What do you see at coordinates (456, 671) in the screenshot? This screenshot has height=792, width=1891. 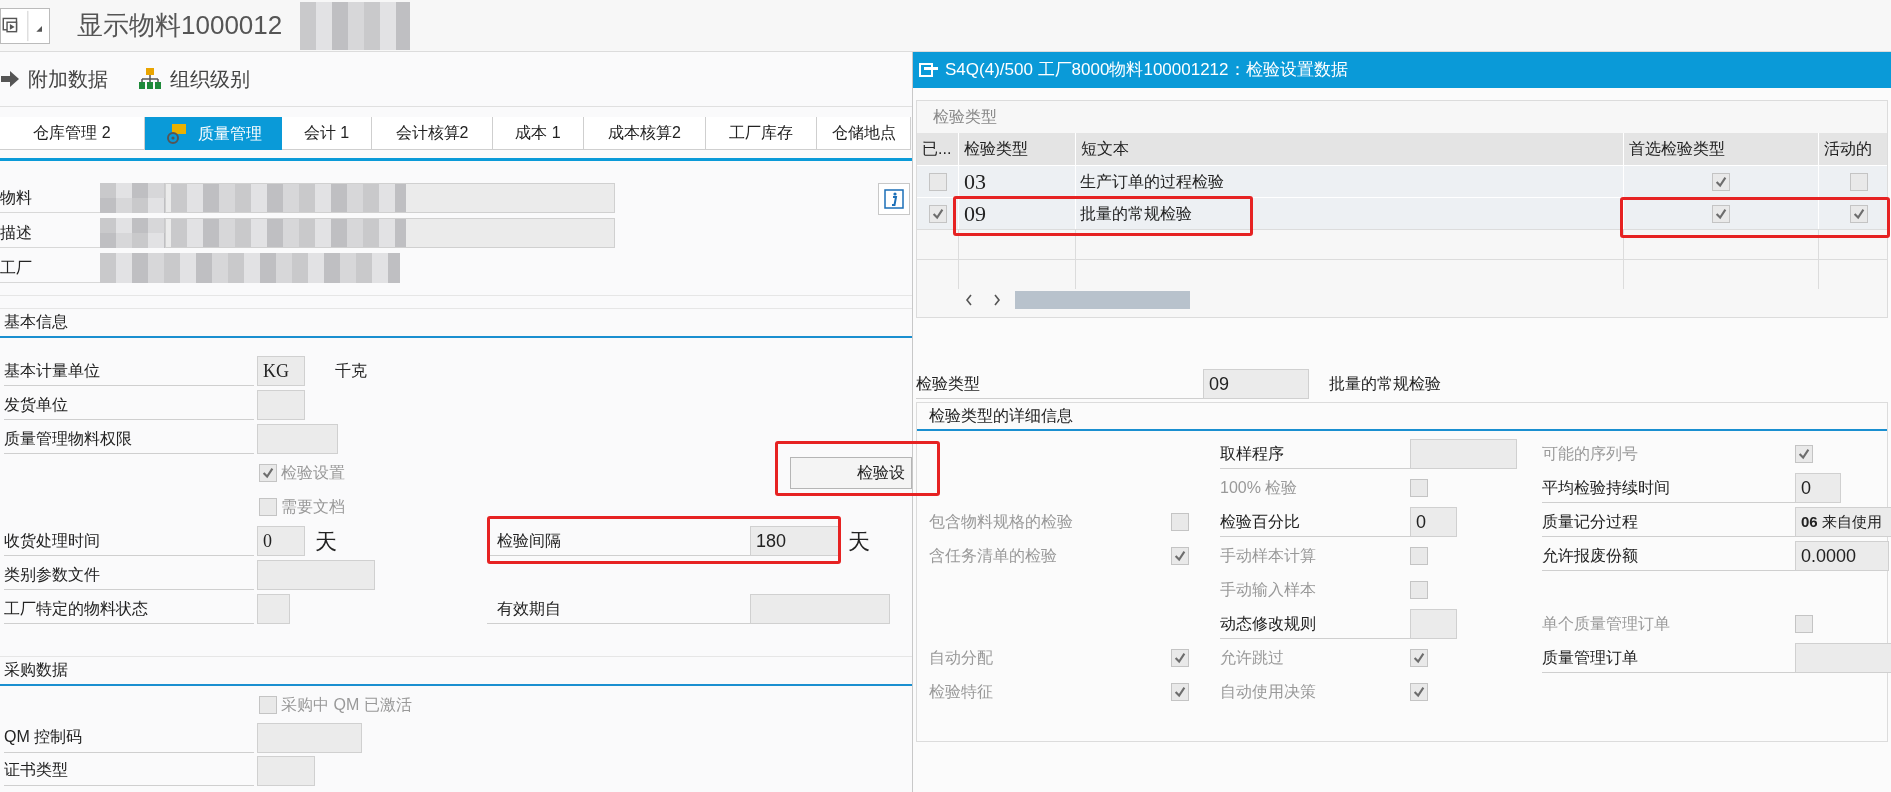 I see `section-title: 采购数据` at bounding box center [456, 671].